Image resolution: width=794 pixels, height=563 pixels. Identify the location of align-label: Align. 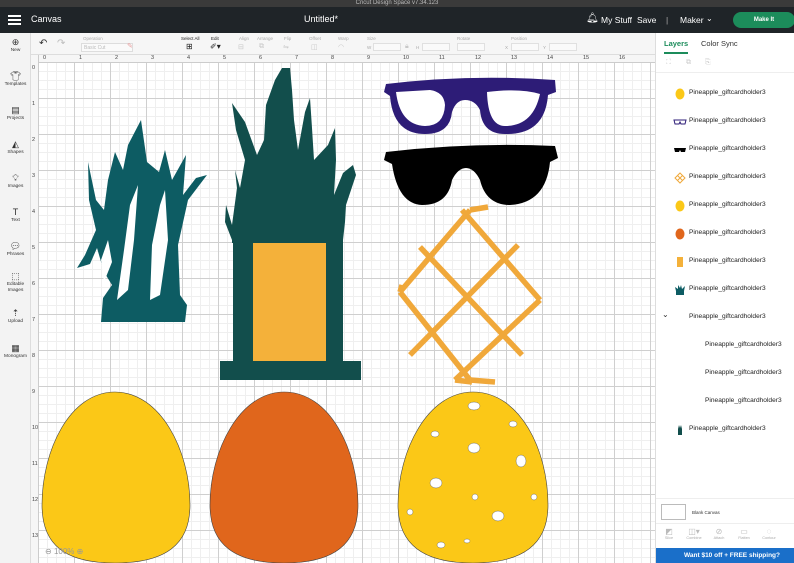
(244, 38).